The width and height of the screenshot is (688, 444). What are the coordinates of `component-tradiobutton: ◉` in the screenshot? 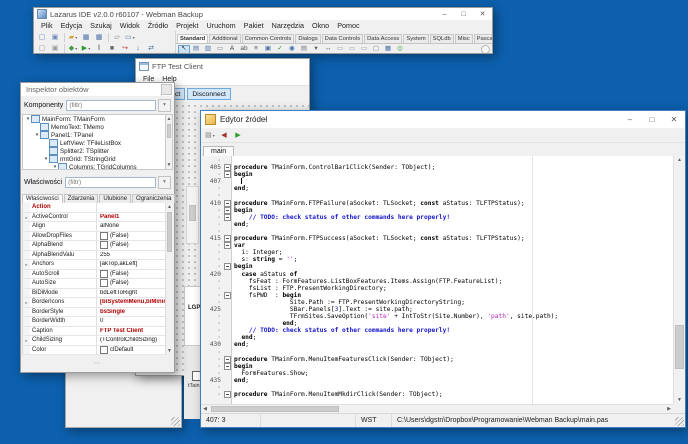 It's located at (292, 49).